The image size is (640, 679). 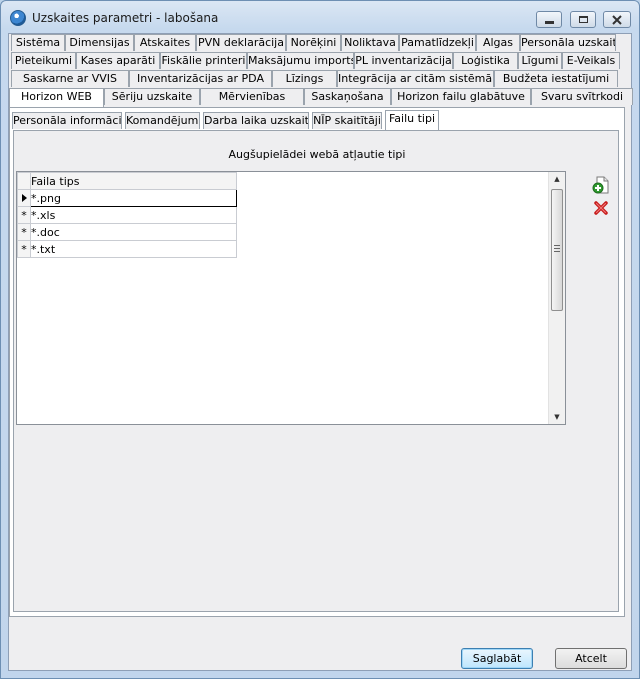 What do you see at coordinates (347, 120) in the screenshot?
I see `subtab-nip-skaititaji: NĪP skaitītāji` at bounding box center [347, 120].